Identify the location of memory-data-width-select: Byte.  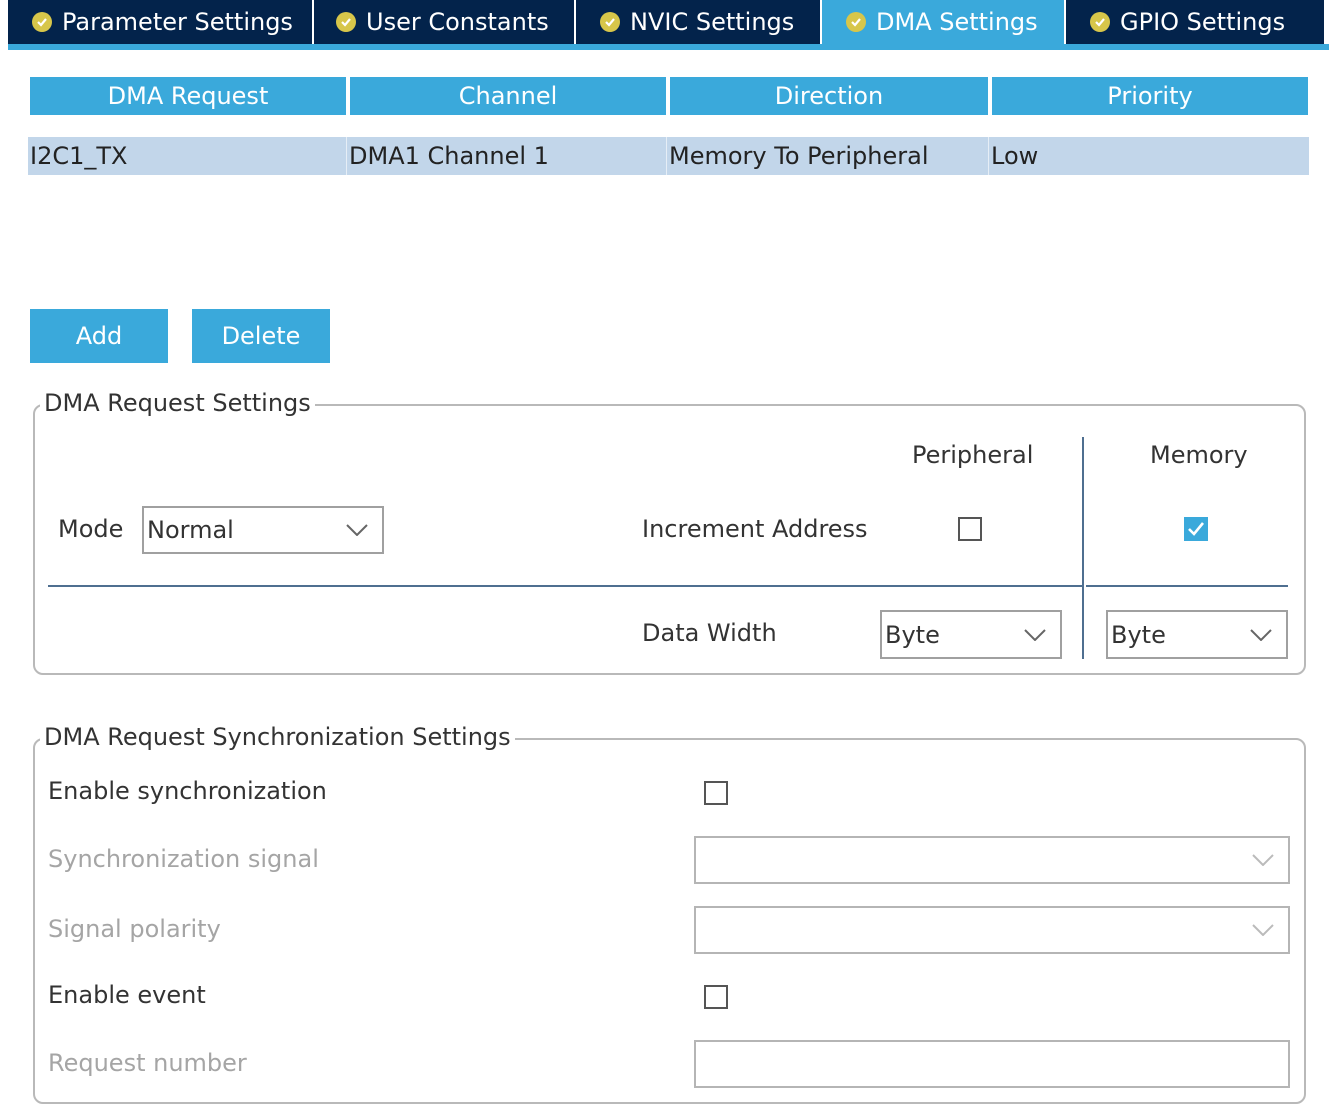
(1197, 634).